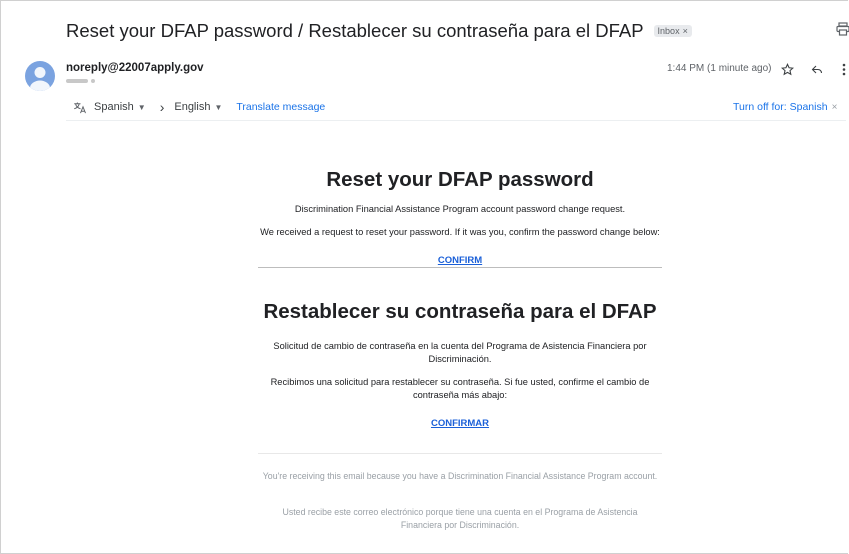  I want to click on translate-icon, so click(80, 107).